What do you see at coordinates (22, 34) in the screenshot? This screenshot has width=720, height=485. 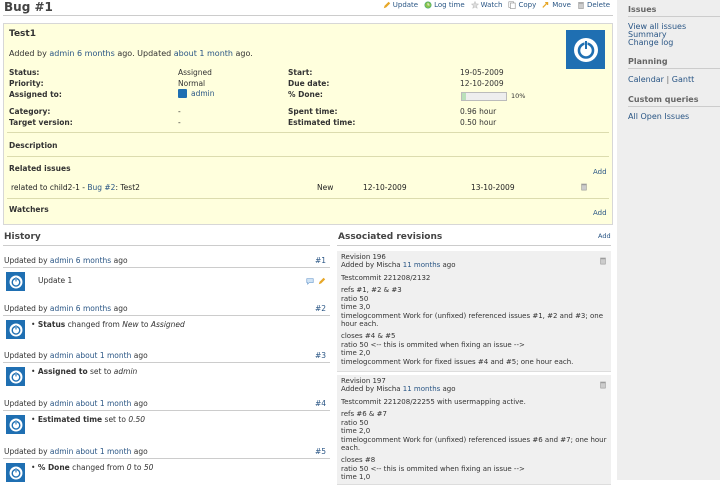 I see `issue-subject: Test1` at bounding box center [22, 34].